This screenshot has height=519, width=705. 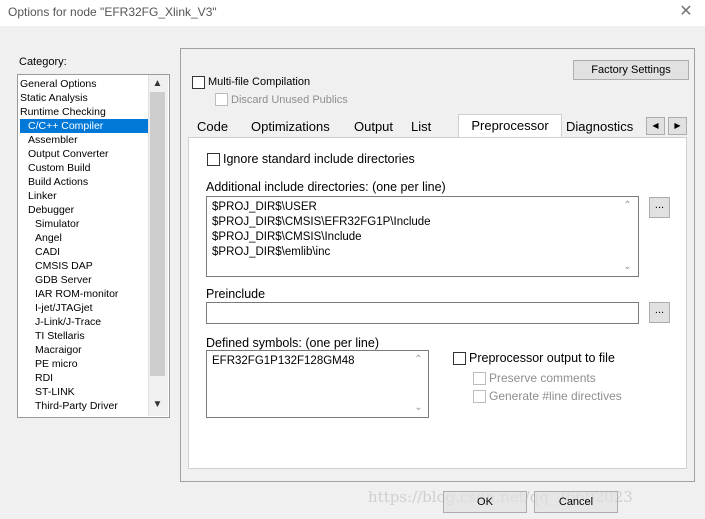 I want to click on defined-symbols-label: Defined symbols: (one per line), so click(x=292, y=343).